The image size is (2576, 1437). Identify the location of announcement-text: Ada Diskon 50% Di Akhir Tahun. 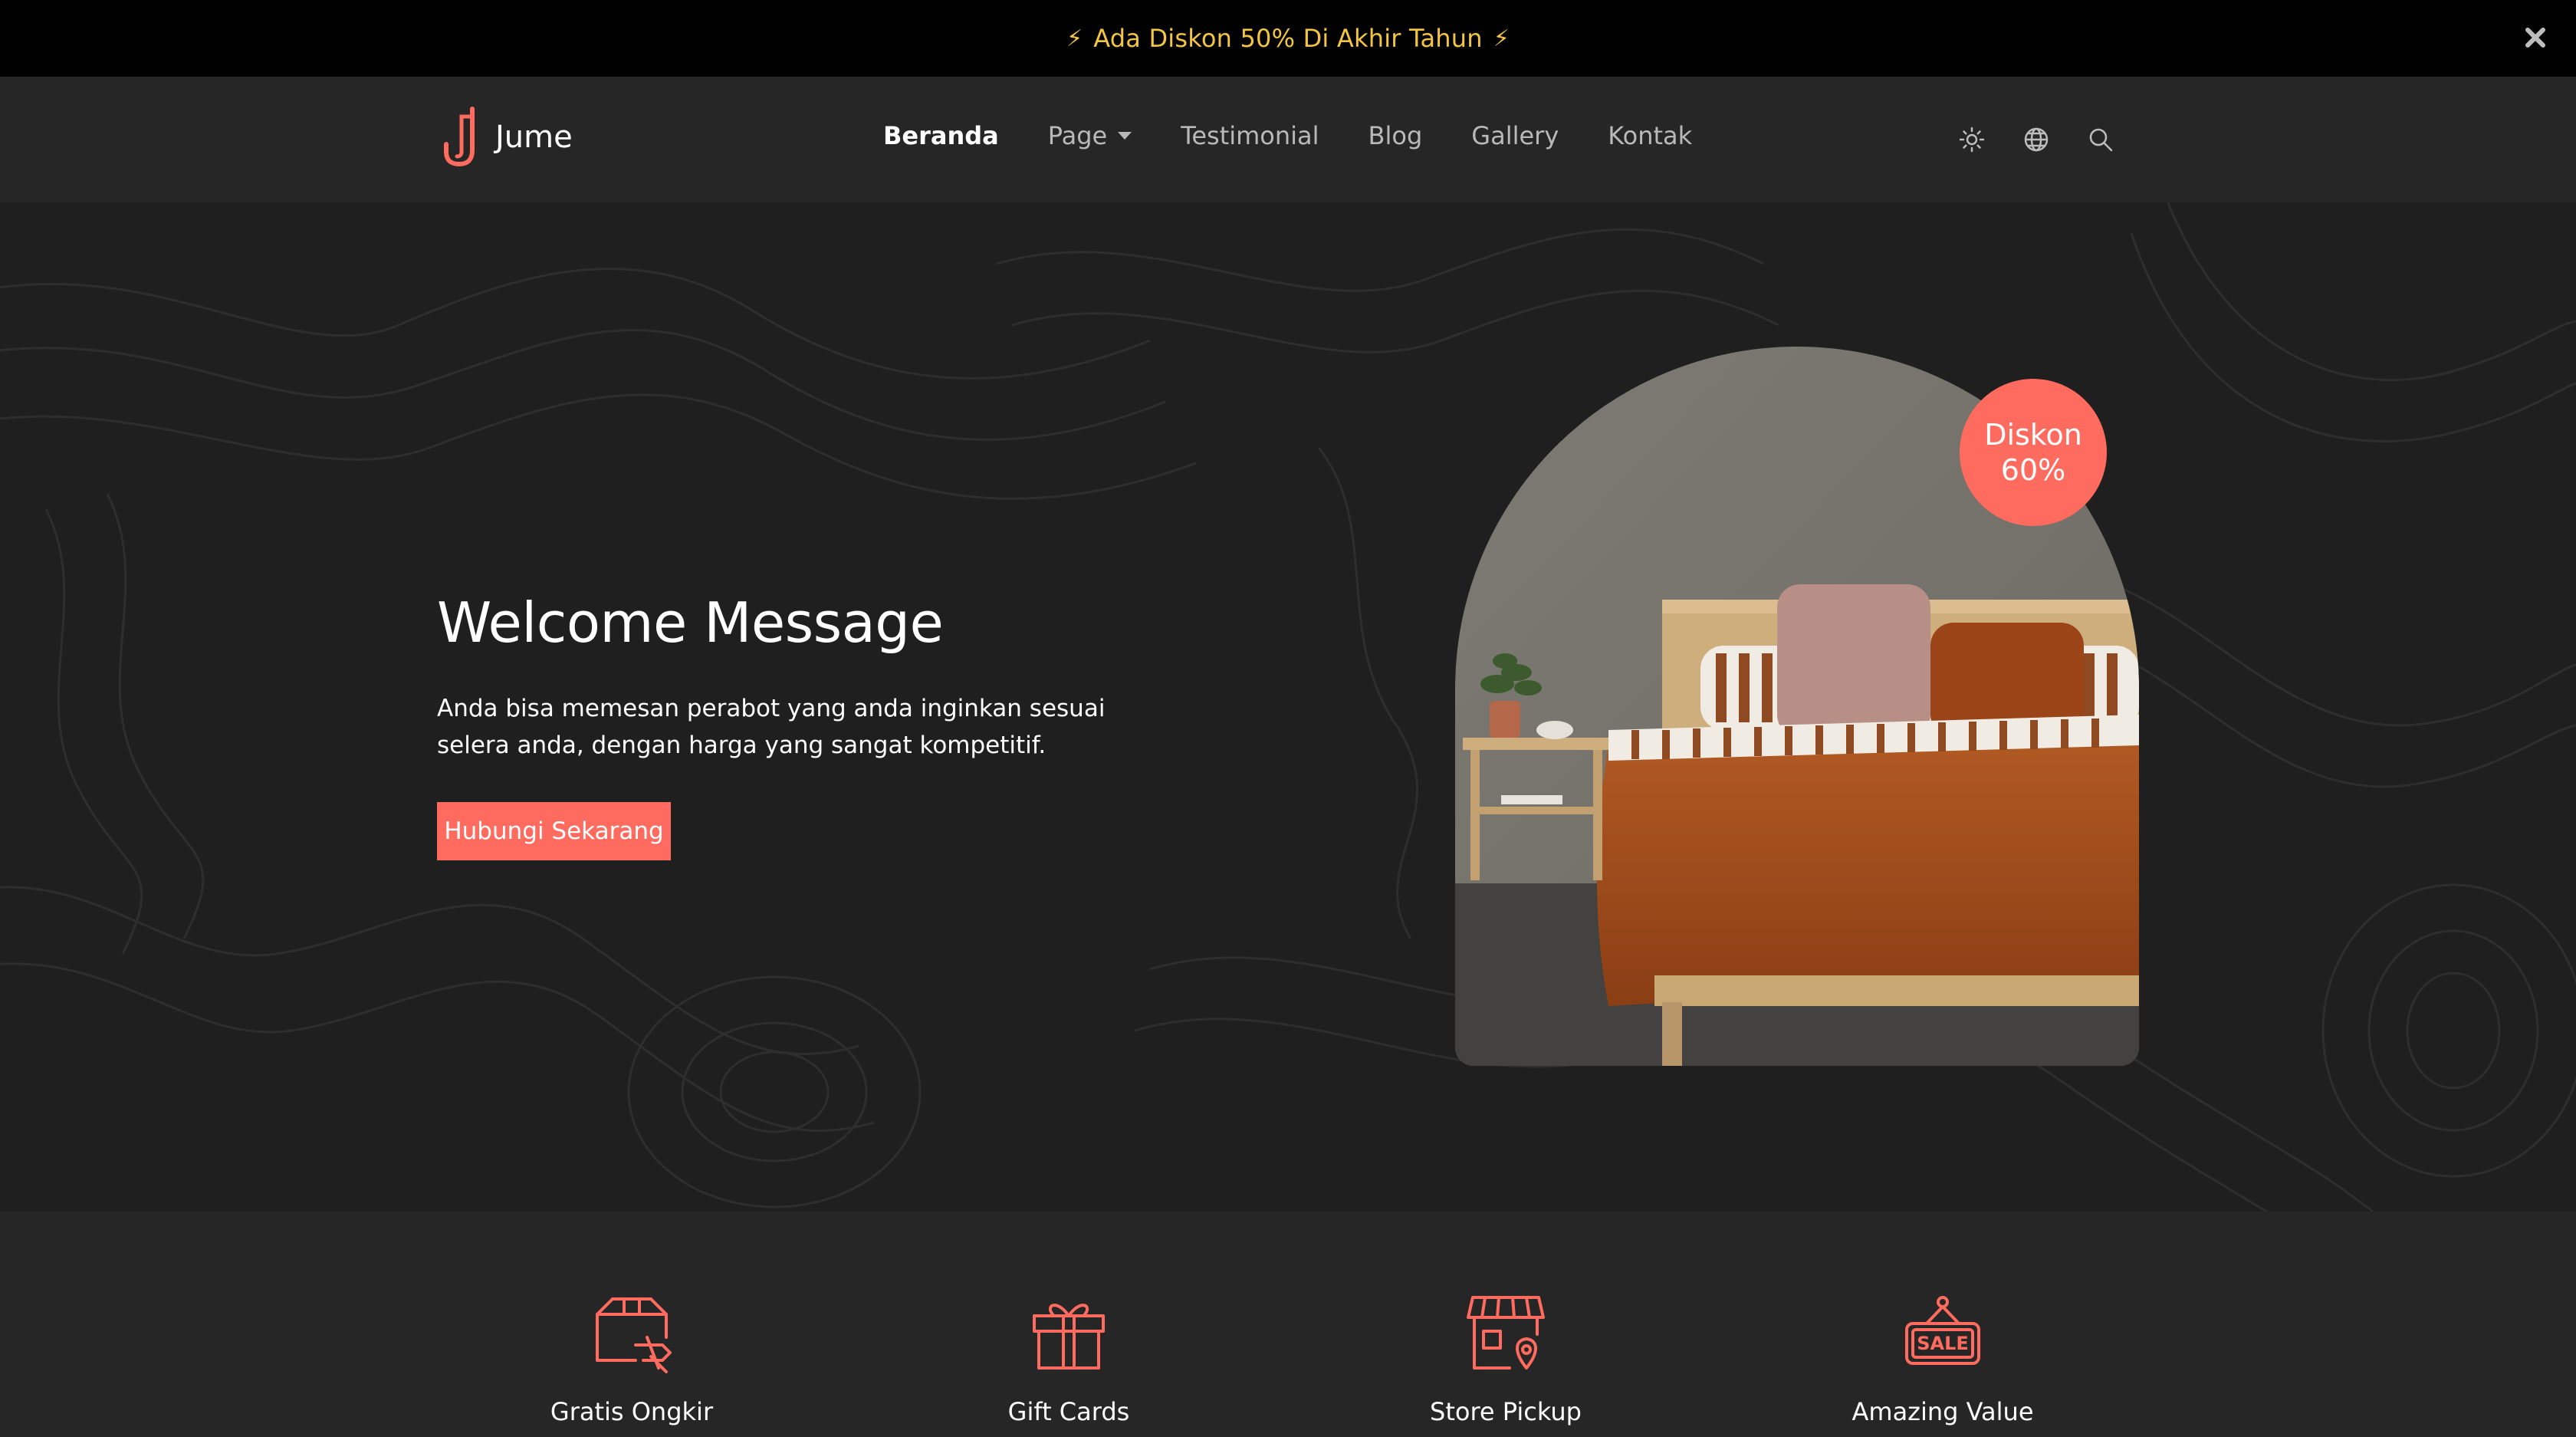
(1288, 38).